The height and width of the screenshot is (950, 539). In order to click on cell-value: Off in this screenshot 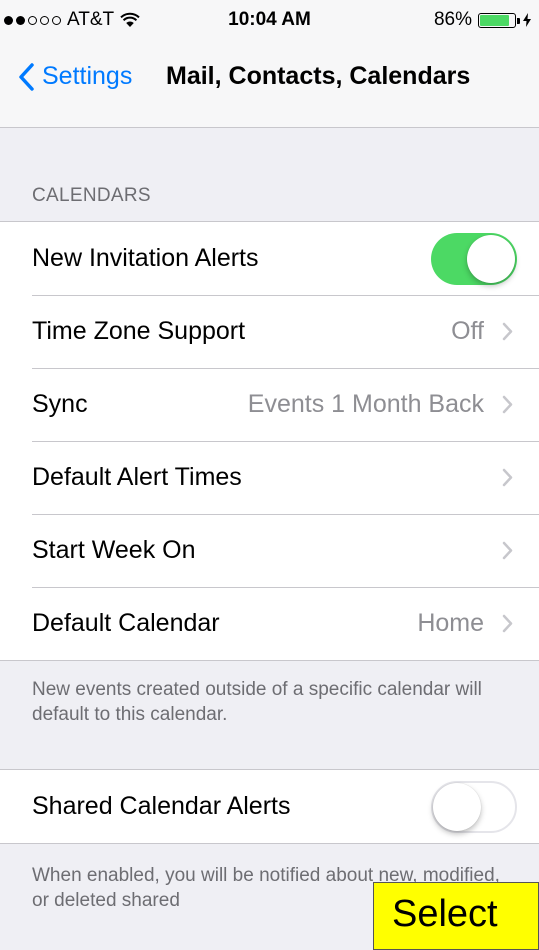, I will do `click(467, 331)`.